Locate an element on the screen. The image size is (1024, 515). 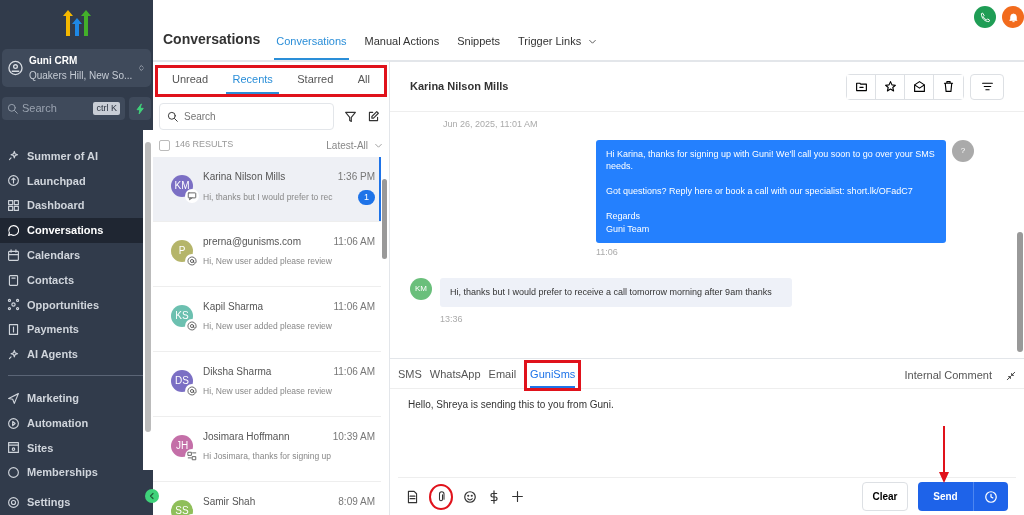
nav-item: Launchpad is located at coordinates (71, 181).